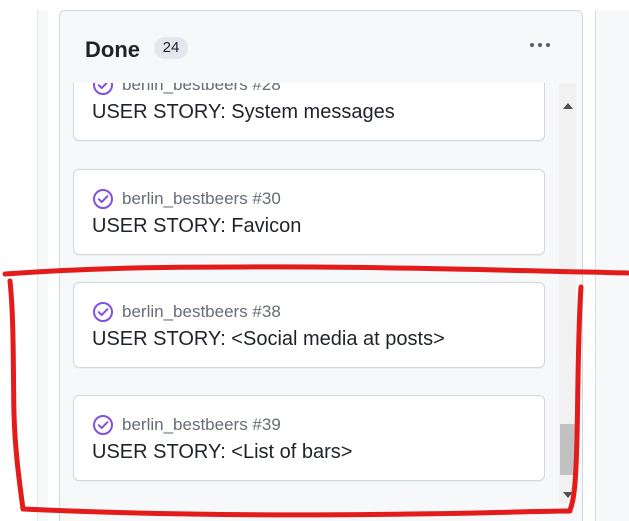  What do you see at coordinates (568, 106) in the screenshot?
I see `scroll-up-icon` at bounding box center [568, 106].